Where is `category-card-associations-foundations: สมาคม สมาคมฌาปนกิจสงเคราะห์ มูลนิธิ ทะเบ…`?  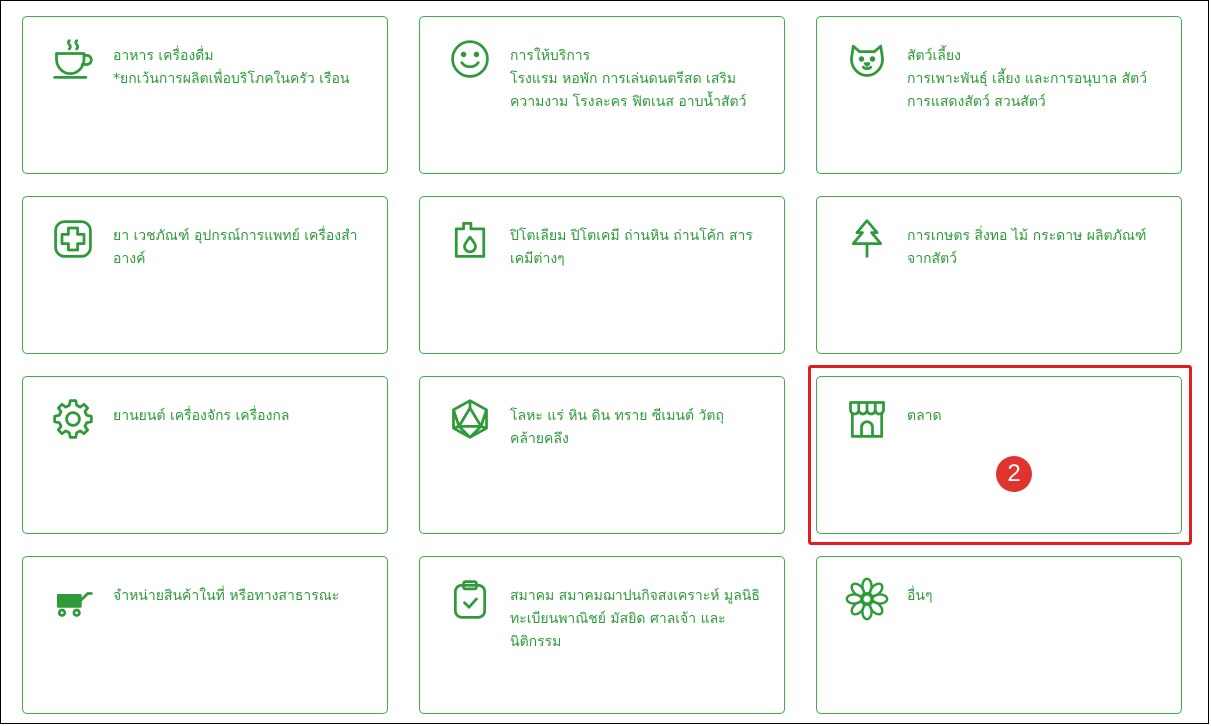
category-card-associations-foundations: สมาคม สมาคมฌาปนกิจสงเคราะห์ มูลนิธิ ทะเบ… is located at coordinates (602, 635).